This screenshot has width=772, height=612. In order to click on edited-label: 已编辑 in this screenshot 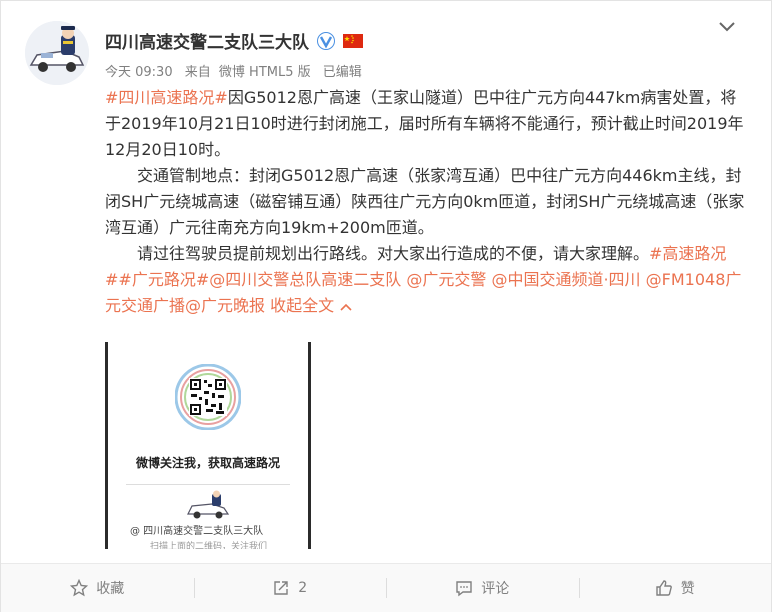, I will do `click(342, 72)`.